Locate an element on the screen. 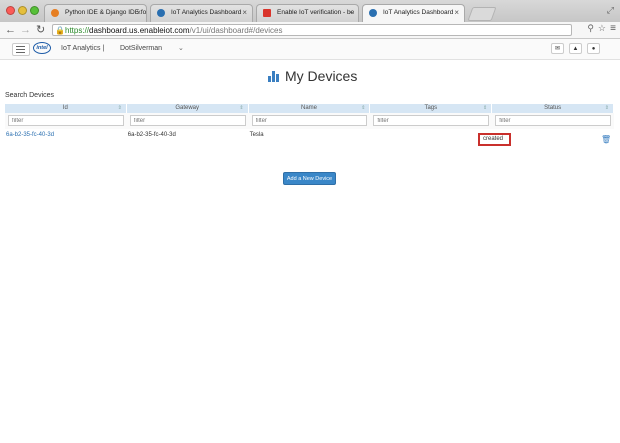 The width and height of the screenshot is (620, 443). column-header-label: Status is located at coordinates (553, 108).